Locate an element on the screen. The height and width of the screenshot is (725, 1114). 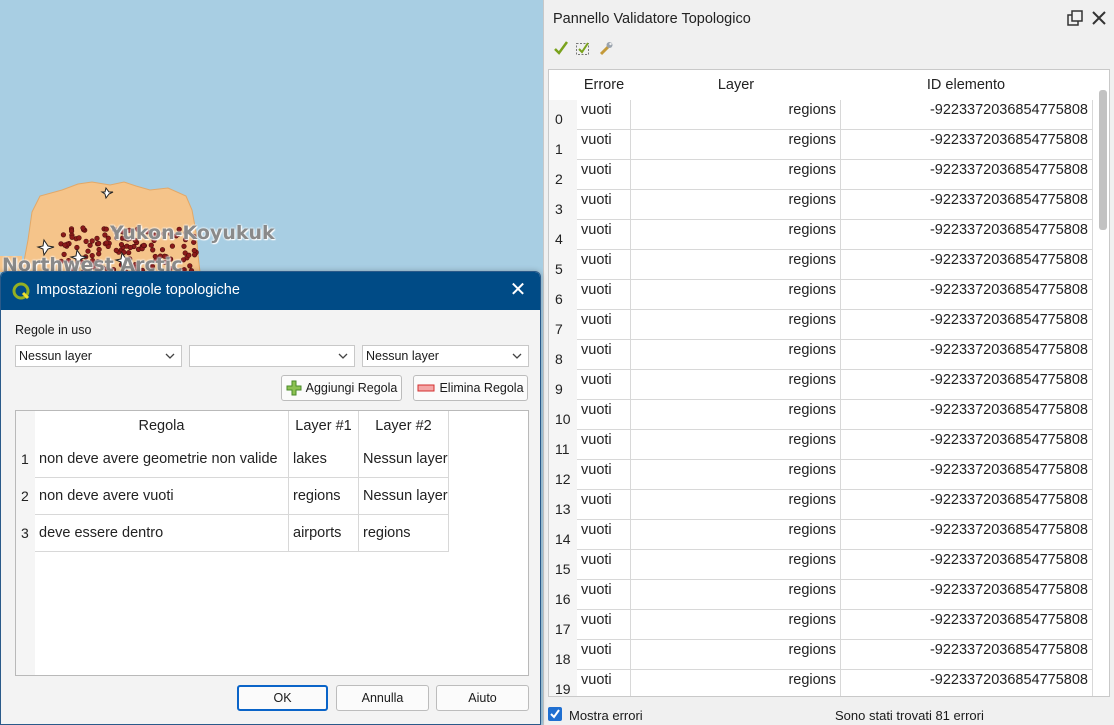
row-number: 0 is located at coordinates (563, 115).